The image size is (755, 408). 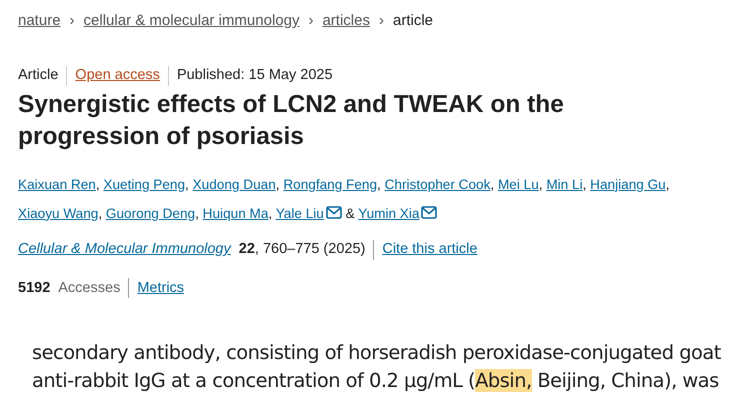 What do you see at coordinates (234, 184) in the screenshot?
I see `author-link: Xudong Duan` at bounding box center [234, 184].